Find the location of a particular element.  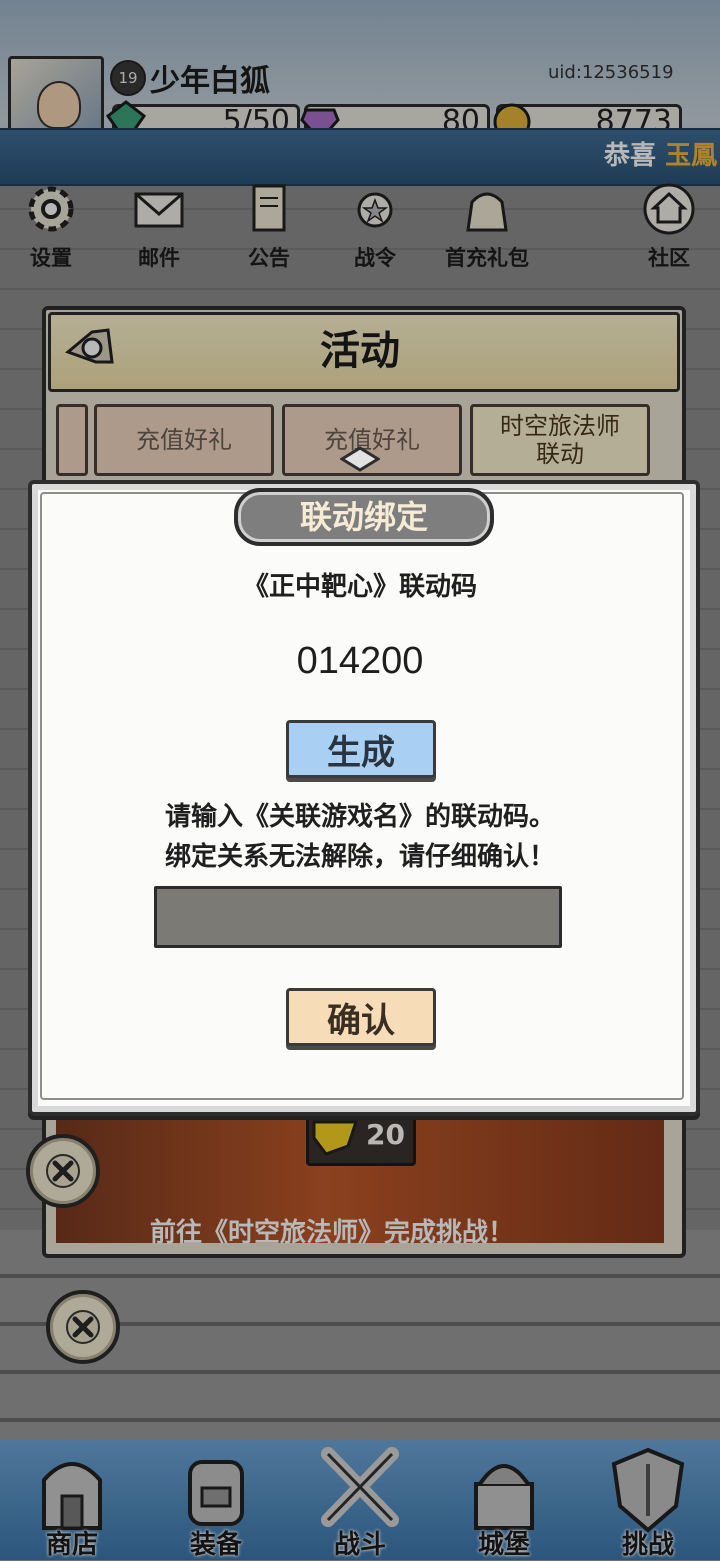

dialog-ornament-icon is located at coordinates (360, 459).